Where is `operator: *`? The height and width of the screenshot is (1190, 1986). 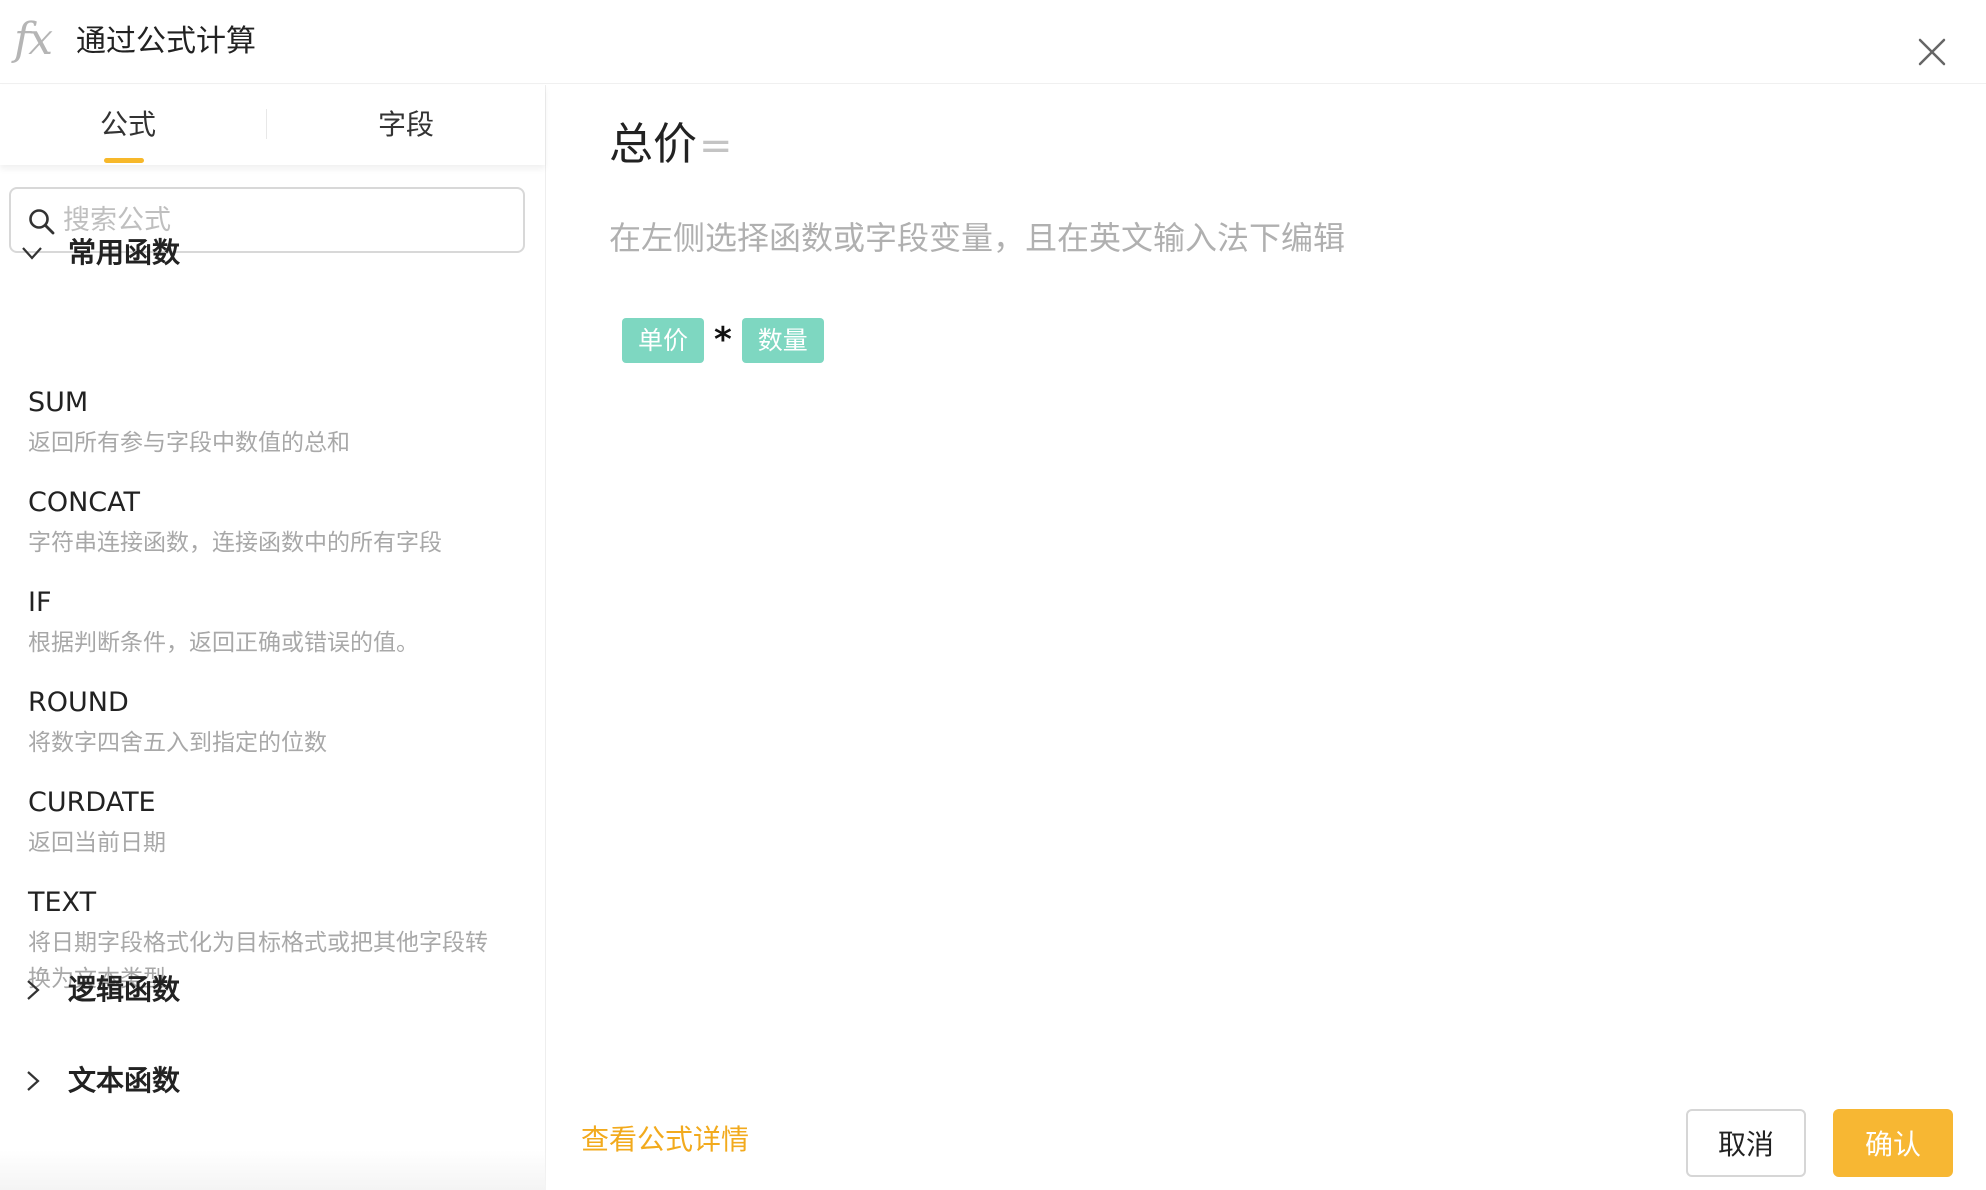
operator: * is located at coordinates (723, 340).